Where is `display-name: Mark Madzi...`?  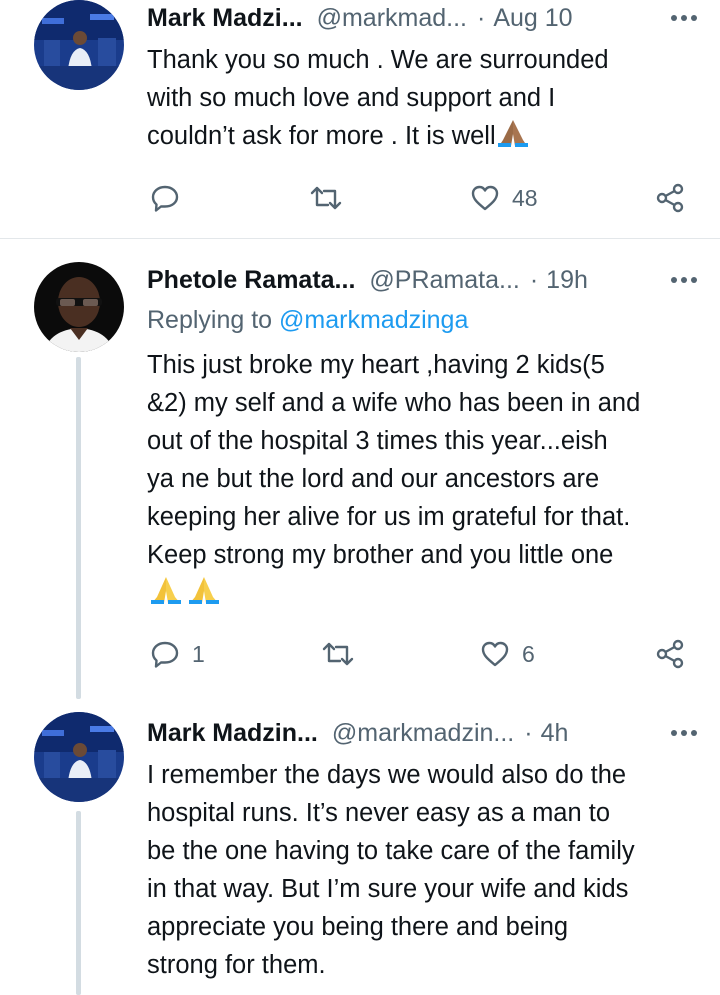 display-name: Mark Madzi... is located at coordinates (225, 18).